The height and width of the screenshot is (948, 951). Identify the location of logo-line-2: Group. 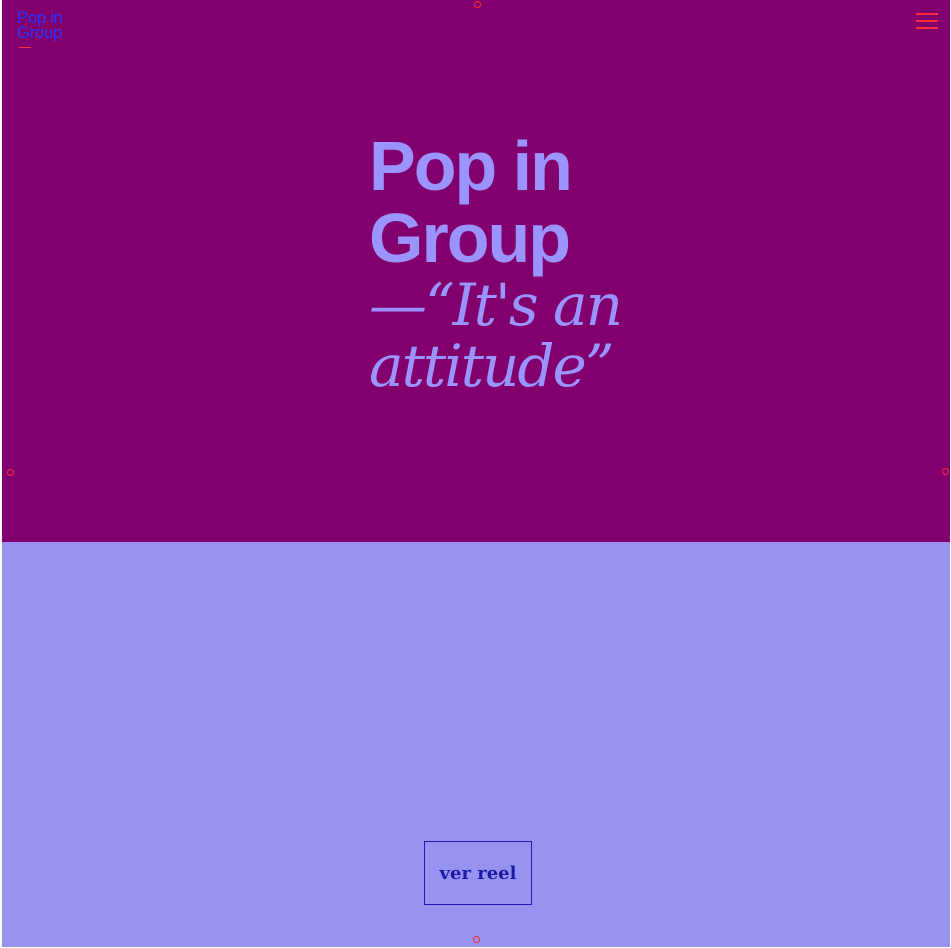
(39, 32).